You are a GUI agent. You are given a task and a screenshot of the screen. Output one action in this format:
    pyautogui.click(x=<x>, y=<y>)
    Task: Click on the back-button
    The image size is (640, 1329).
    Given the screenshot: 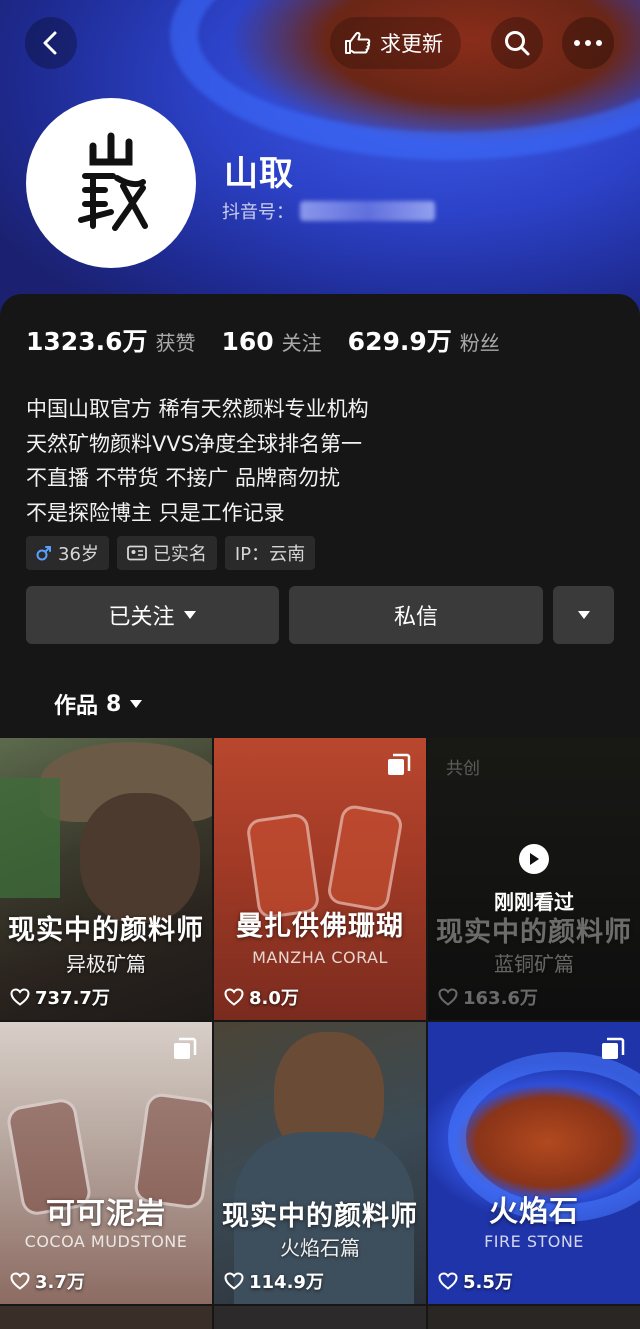 What is the action you would take?
    pyautogui.click(x=51, y=43)
    